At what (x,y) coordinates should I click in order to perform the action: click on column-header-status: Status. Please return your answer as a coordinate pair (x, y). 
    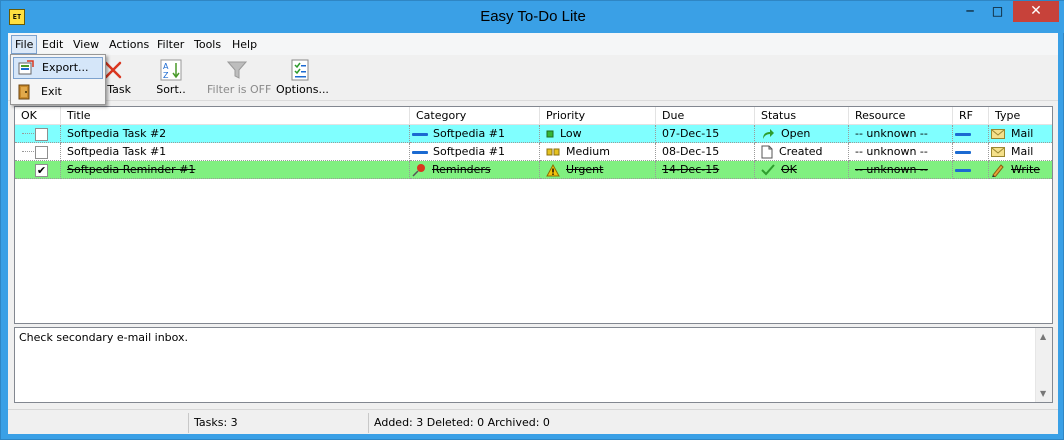
    Looking at the image, I should click on (802, 116).